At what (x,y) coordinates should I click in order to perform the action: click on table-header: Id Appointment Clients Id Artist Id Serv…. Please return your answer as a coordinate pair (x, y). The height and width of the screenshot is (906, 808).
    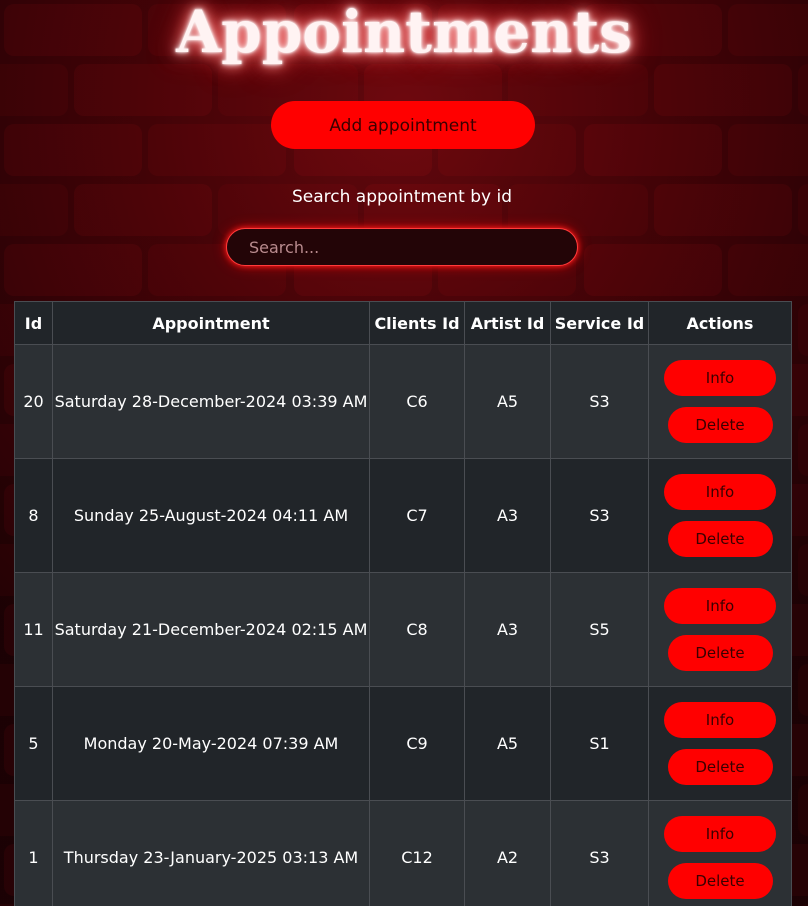
    Looking at the image, I should click on (403, 323).